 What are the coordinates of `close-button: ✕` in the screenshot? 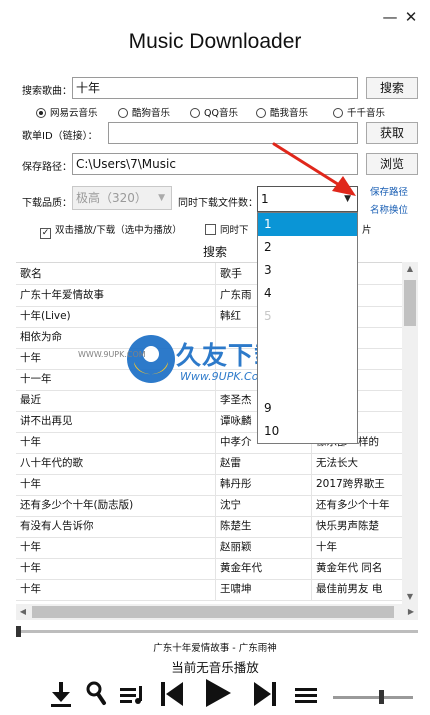 It's located at (411, 17).